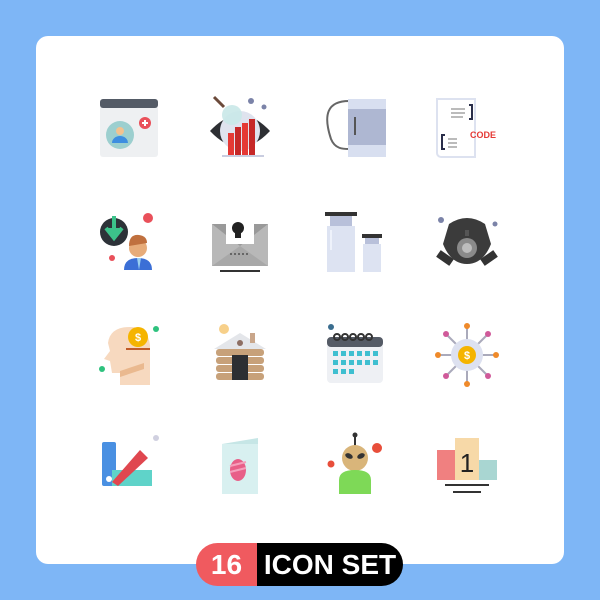 The image size is (600, 600). I want to click on rank-label: 1, so click(467, 463).